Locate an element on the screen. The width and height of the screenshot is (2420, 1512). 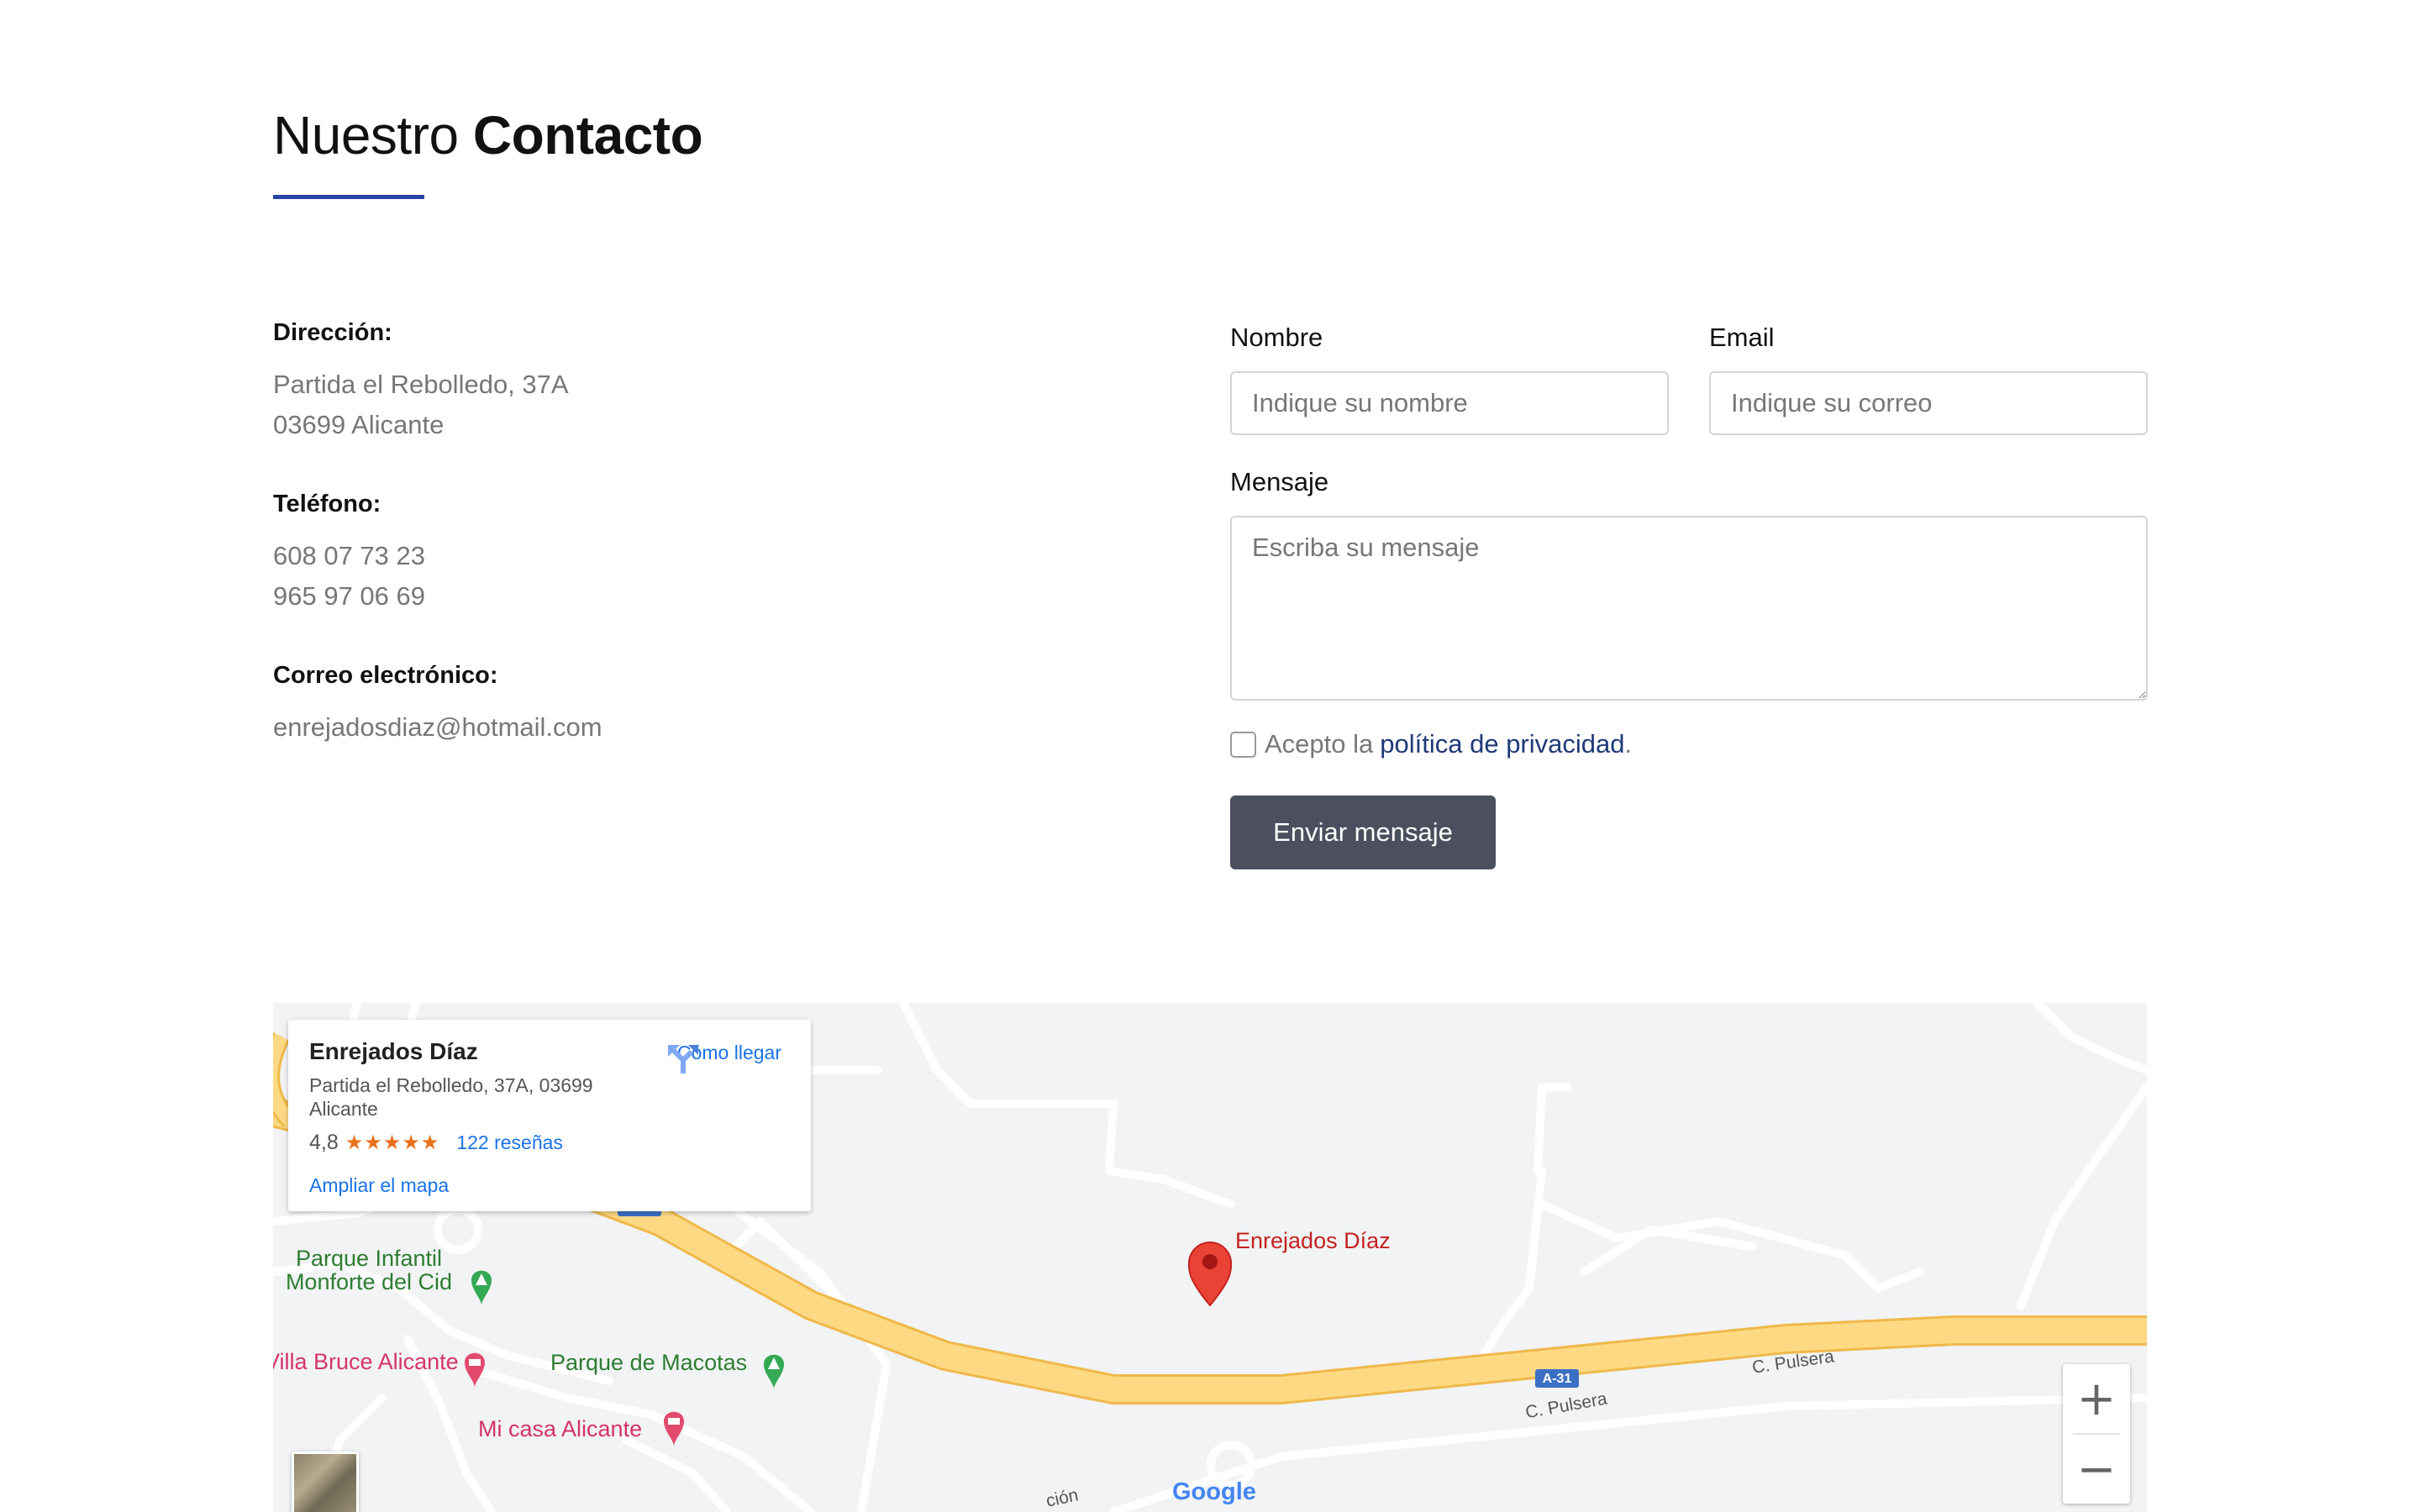
privacy-end: . is located at coordinates (1628, 744).